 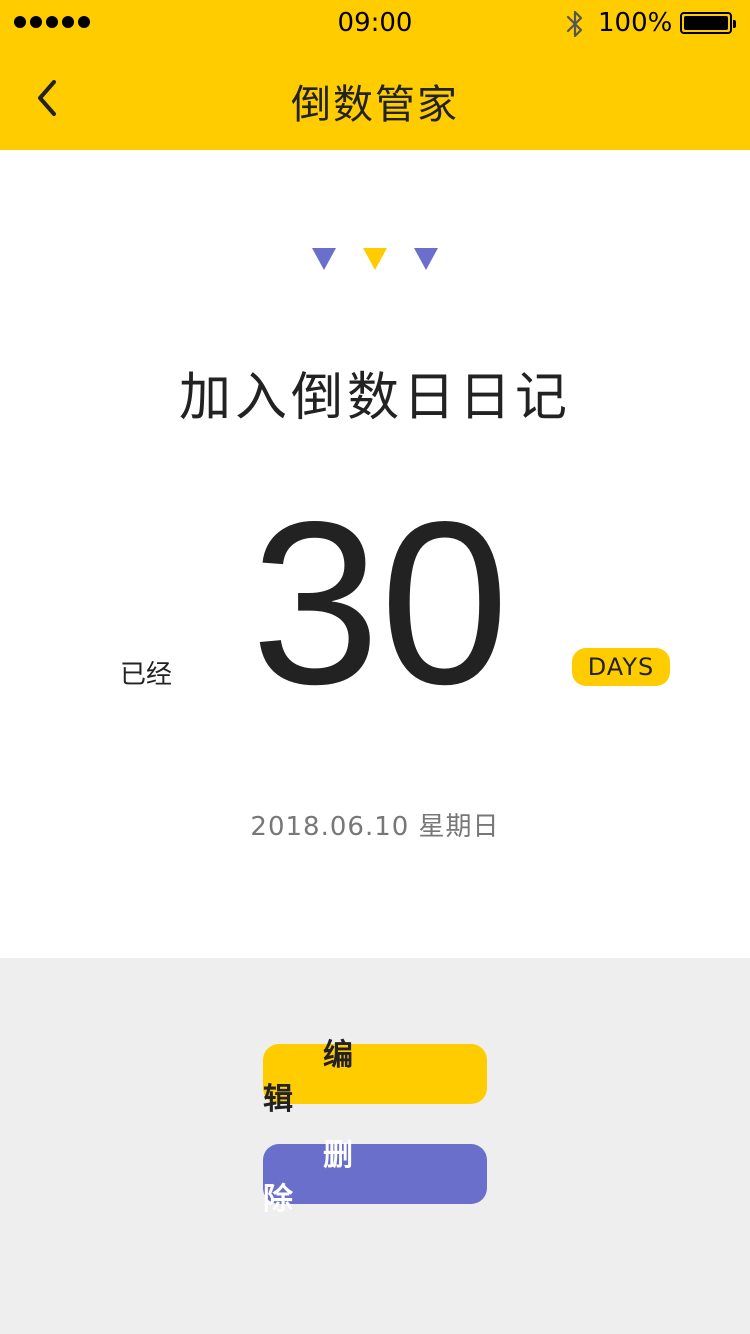 I want to click on battery-percent: 100%, so click(x=635, y=23).